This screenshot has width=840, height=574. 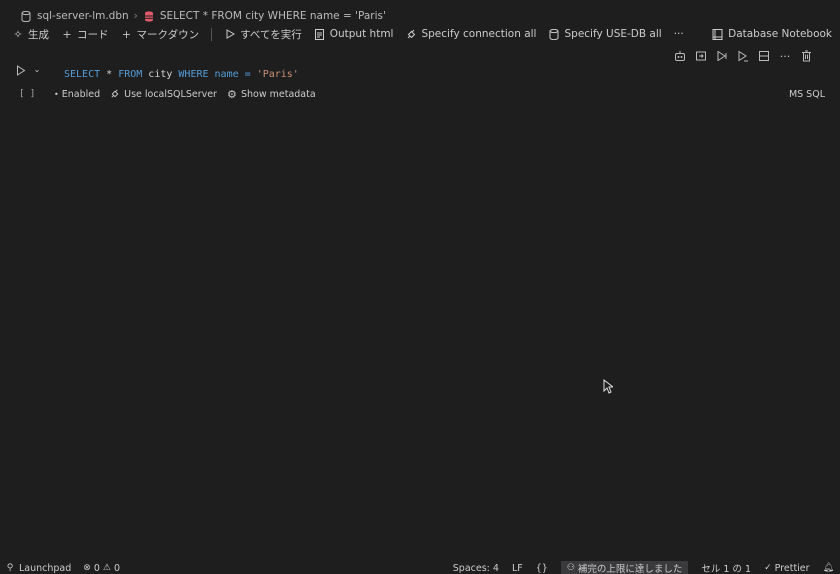 What do you see at coordinates (212, 34) in the screenshot?
I see `toolbar-divider` at bounding box center [212, 34].